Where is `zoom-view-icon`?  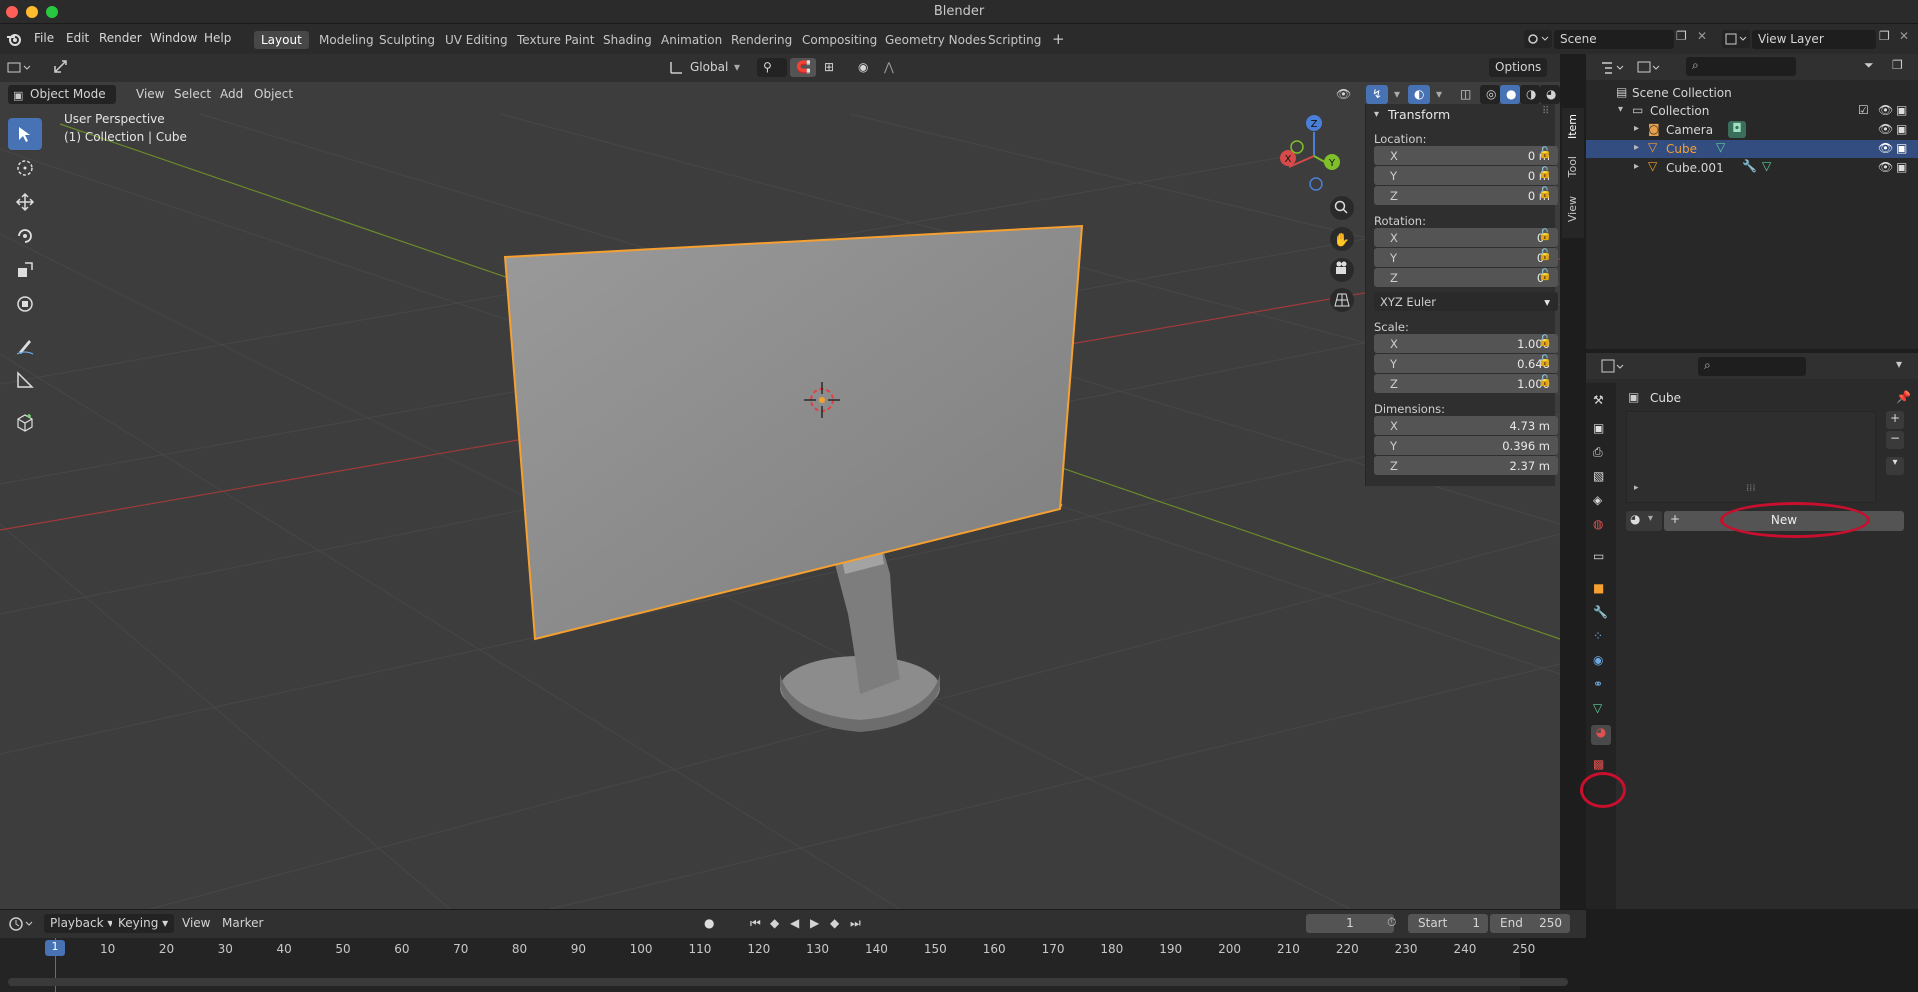 zoom-view-icon is located at coordinates (1342, 208).